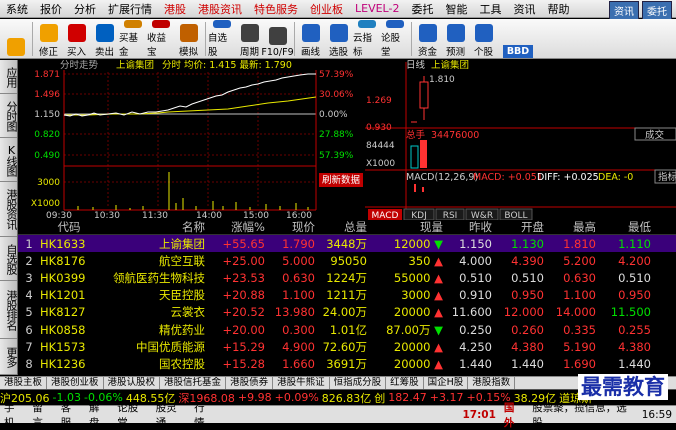 The height and width of the screenshot is (430, 676). What do you see at coordinates (132, 39) in the screenshot?
I see `toolbar-button-fund: 买基金` at bounding box center [132, 39].